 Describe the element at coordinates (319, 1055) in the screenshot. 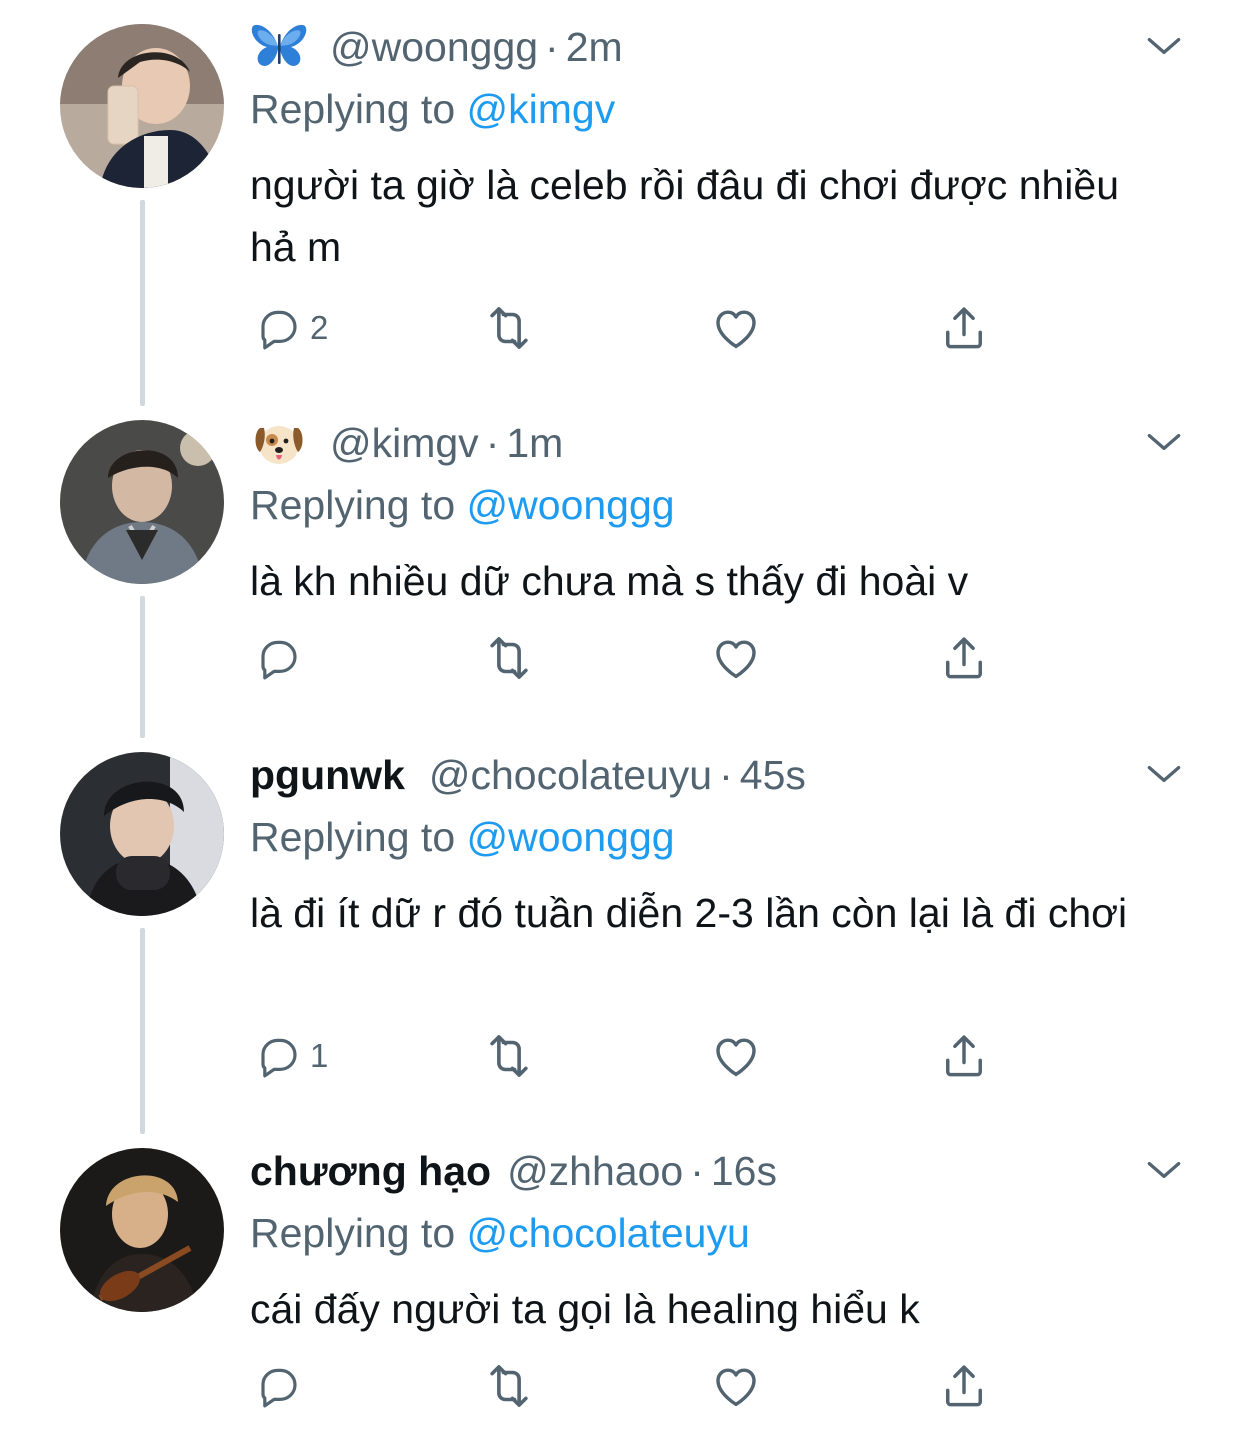

I see `reply-count: 1` at that location.